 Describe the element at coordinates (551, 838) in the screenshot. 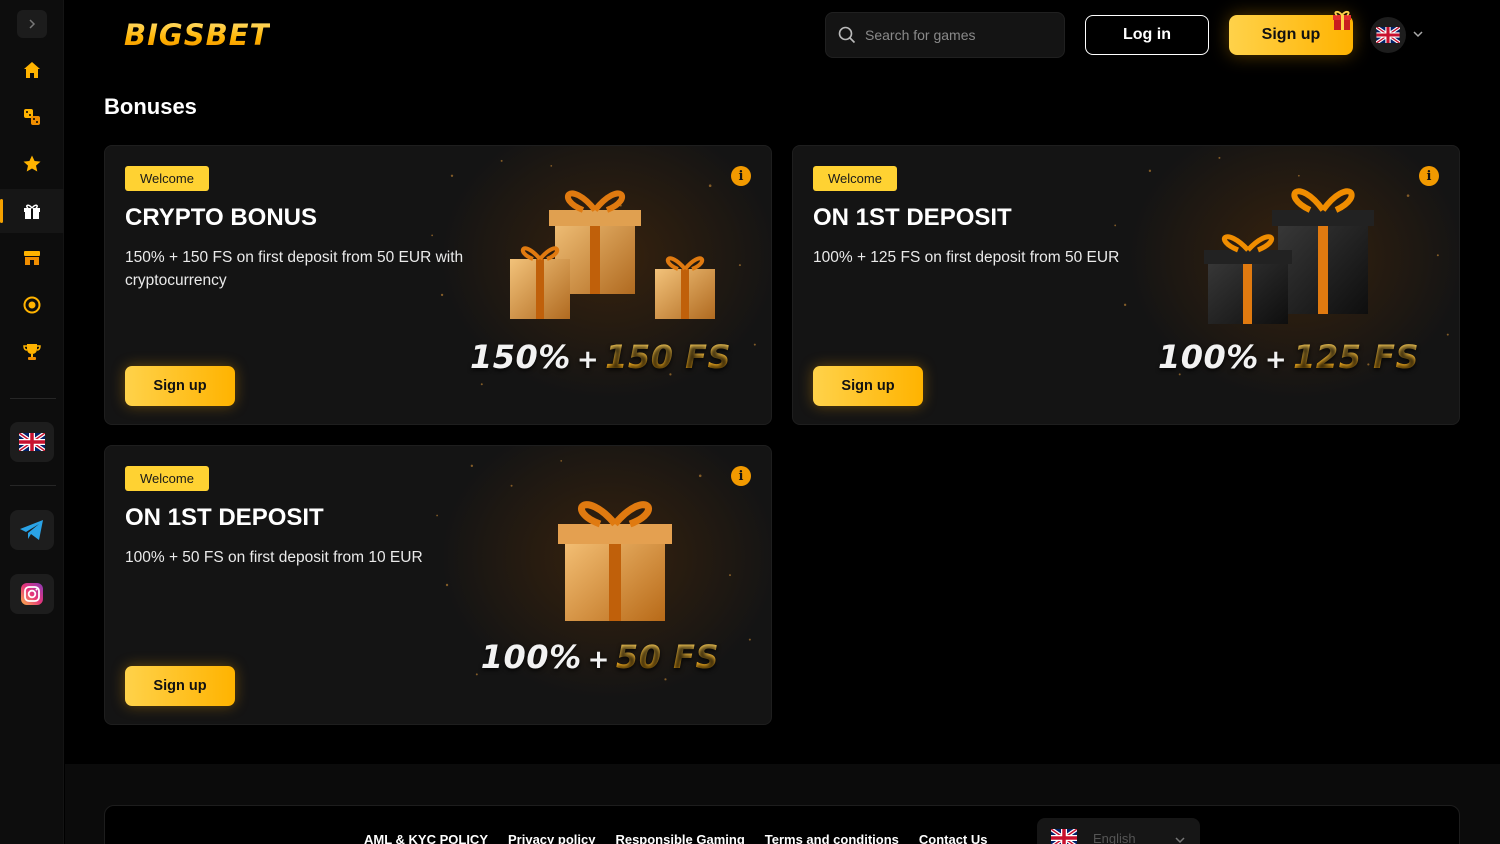

I see `footer-link-privacy: Privacy policy` at that location.